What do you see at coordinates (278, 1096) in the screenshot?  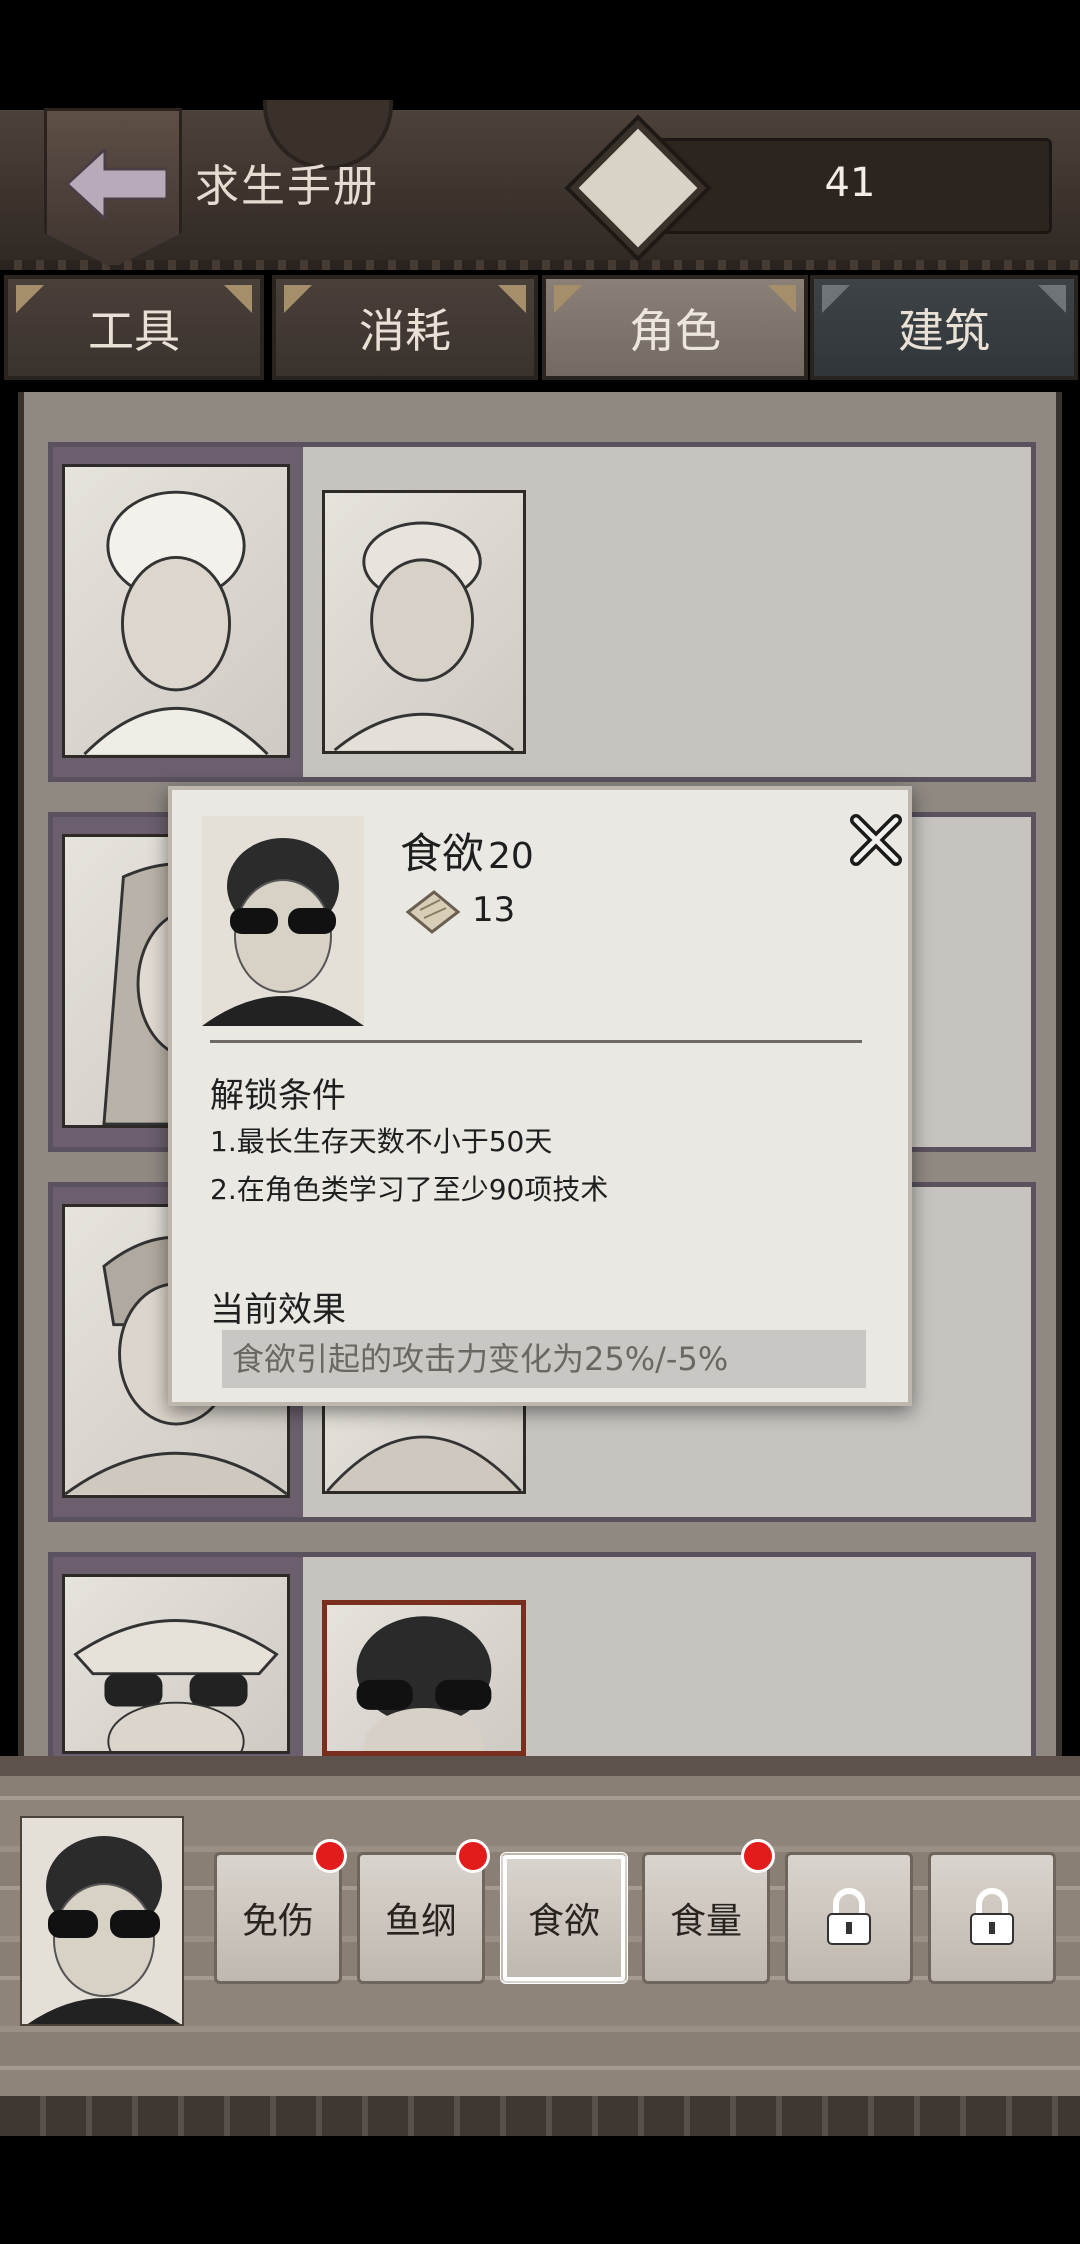 I see `unlock-conditions-title: 解锁条件` at bounding box center [278, 1096].